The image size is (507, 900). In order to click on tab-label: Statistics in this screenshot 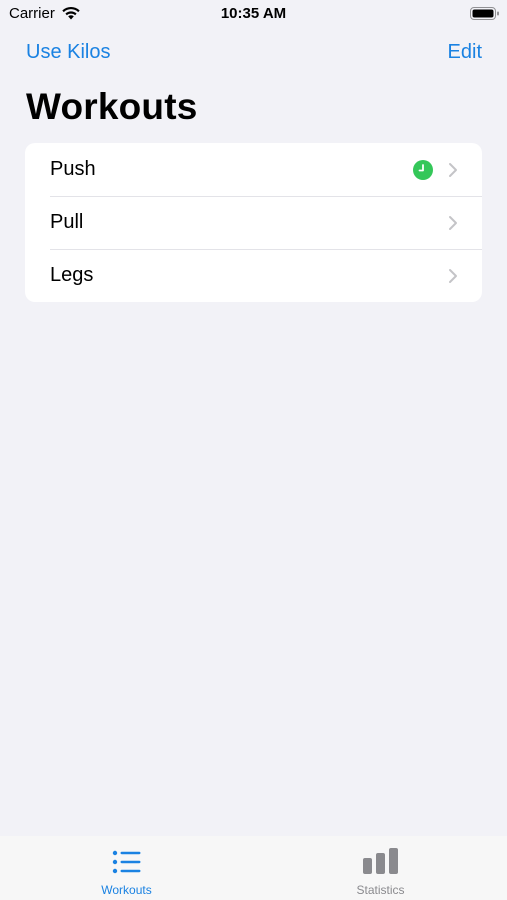, I will do `click(380, 890)`.